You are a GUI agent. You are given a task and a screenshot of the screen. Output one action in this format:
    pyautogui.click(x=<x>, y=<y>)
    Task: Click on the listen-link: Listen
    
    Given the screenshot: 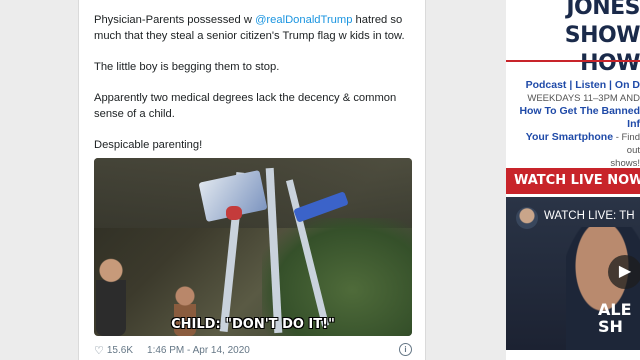 What is the action you would take?
    pyautogui.click(x=590, y=85)
    